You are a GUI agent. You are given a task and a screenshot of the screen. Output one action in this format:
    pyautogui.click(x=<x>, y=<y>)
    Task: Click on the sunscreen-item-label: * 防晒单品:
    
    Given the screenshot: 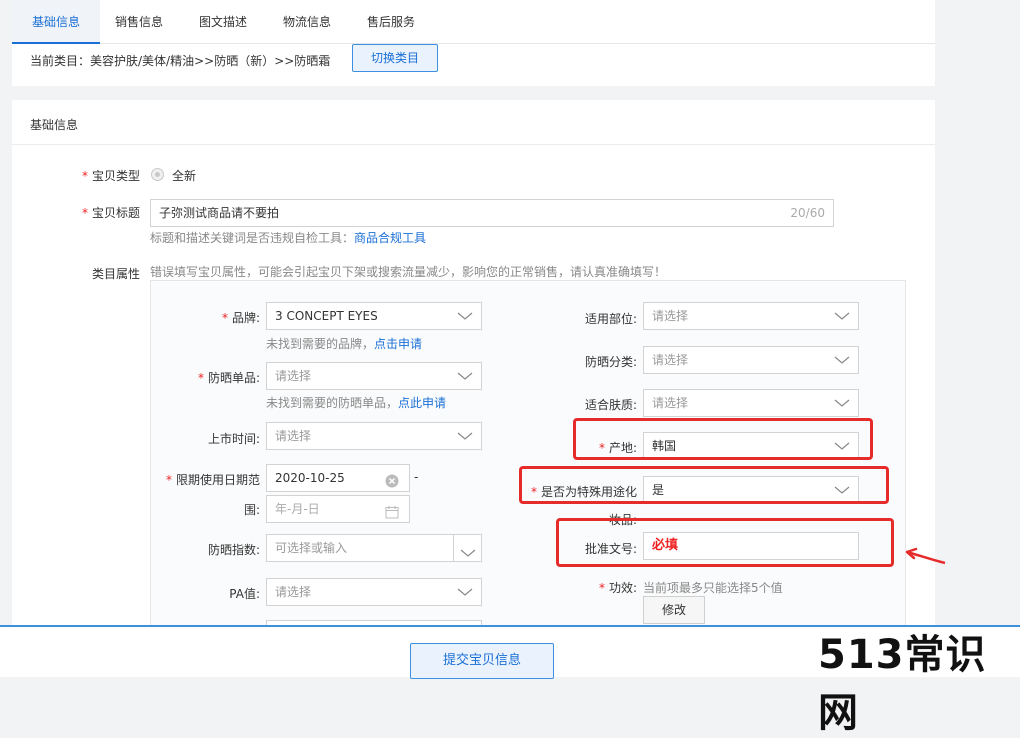 What is the action you would take?
    pyautogui.click(x=228, y=378)
    